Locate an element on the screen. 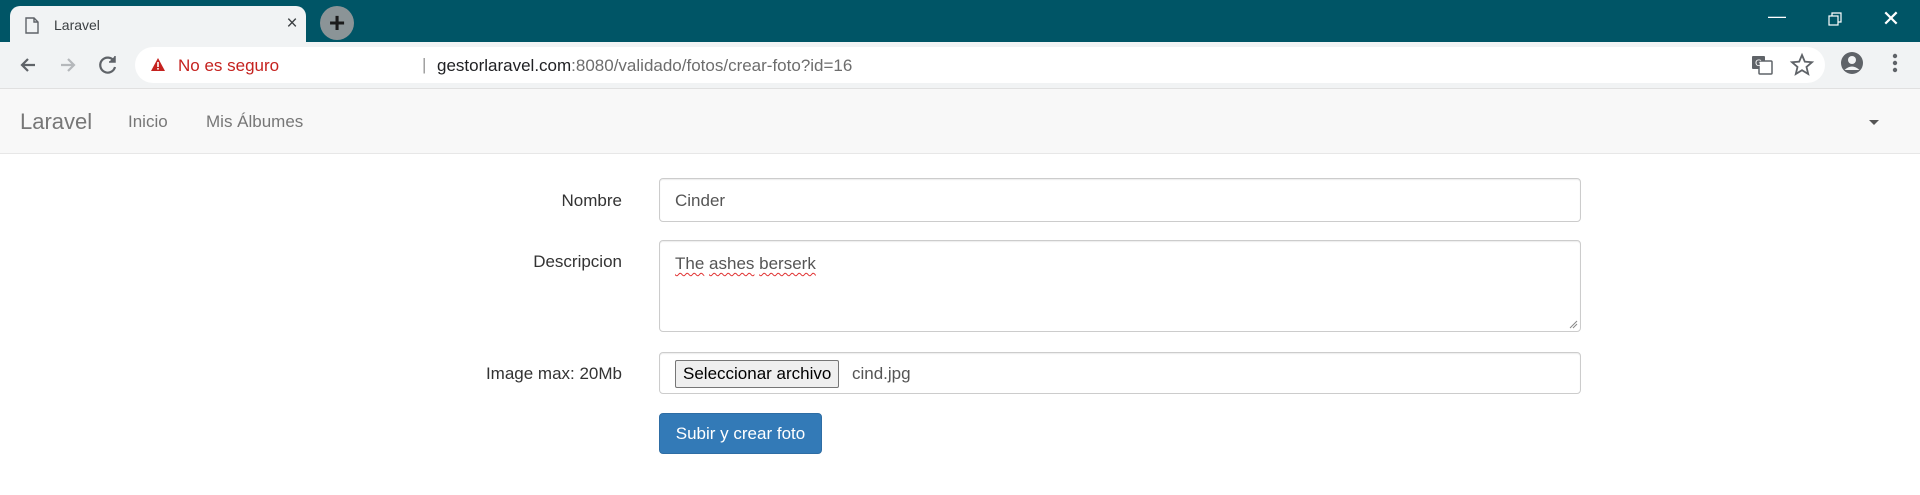 This screenshot has height=495, width=1920. name-input-value: Cinder is located at coordinates (700, 200).